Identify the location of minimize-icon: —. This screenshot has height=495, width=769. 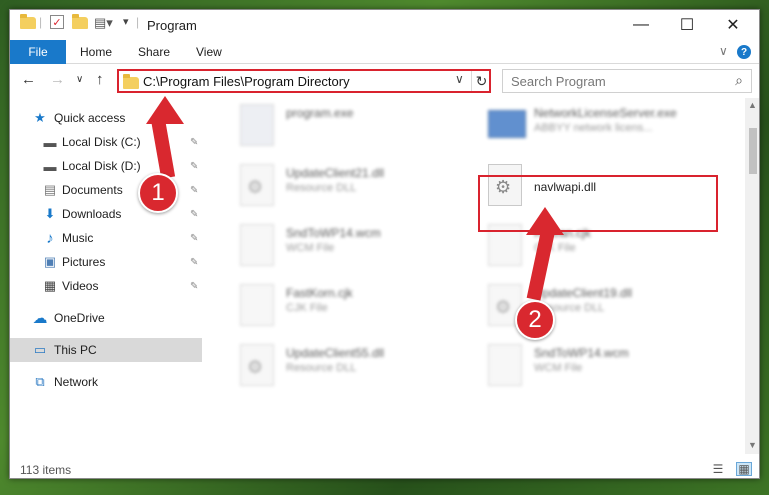
(641, 24).